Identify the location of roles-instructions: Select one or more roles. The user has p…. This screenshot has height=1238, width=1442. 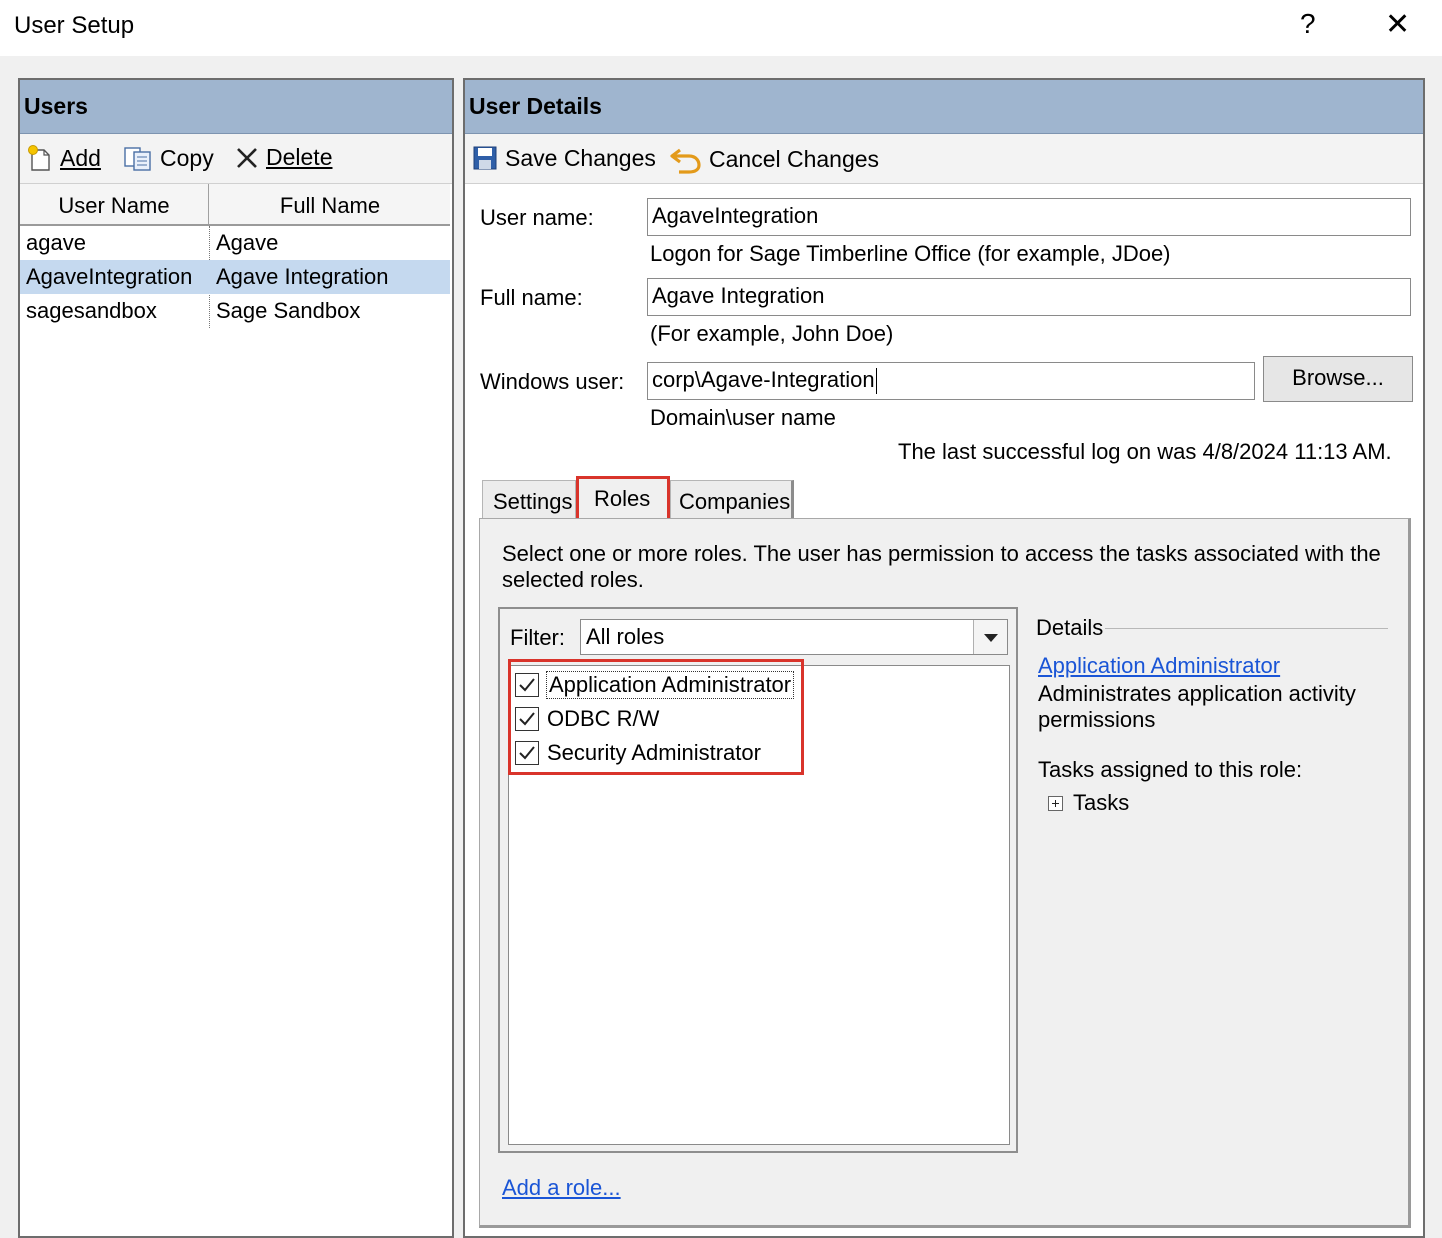
(941, 566).